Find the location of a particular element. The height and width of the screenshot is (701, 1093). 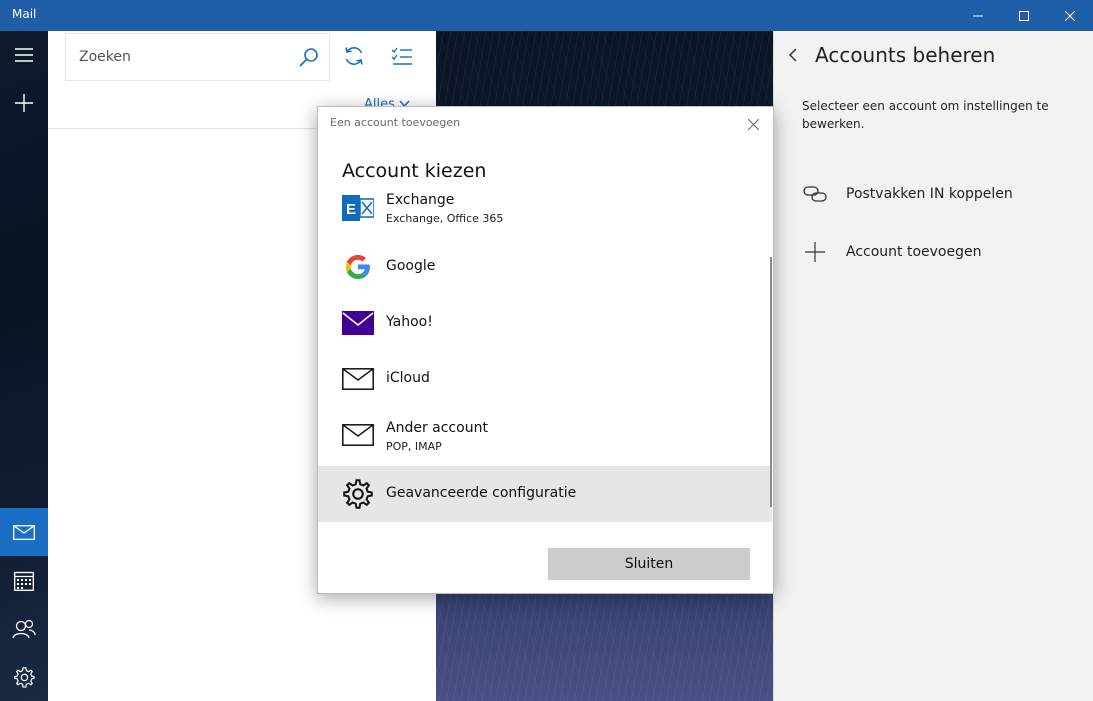

calendar-icon is located at coordinates (24, 581).